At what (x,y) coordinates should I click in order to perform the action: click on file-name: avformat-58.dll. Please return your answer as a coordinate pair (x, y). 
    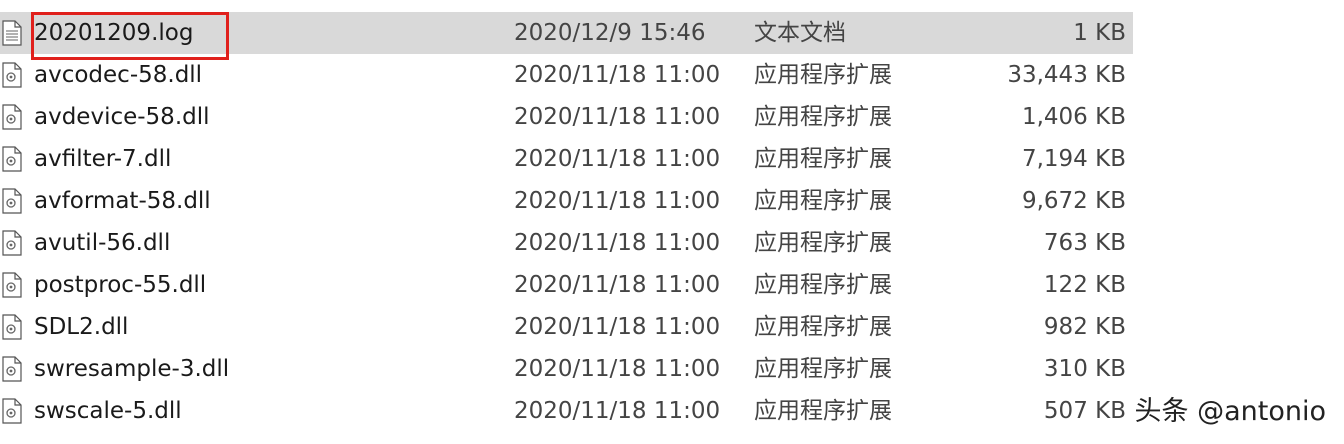
    Looking at the image, I should click on (122, 201).